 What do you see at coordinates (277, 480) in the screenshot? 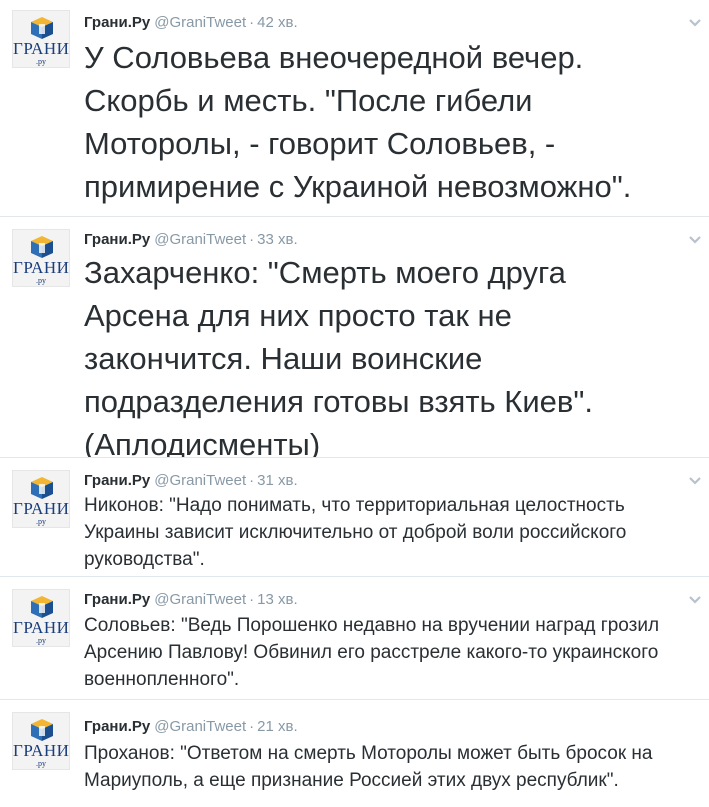
I see `tweet-time: 31 хв.` at bounding box center [277, 480].